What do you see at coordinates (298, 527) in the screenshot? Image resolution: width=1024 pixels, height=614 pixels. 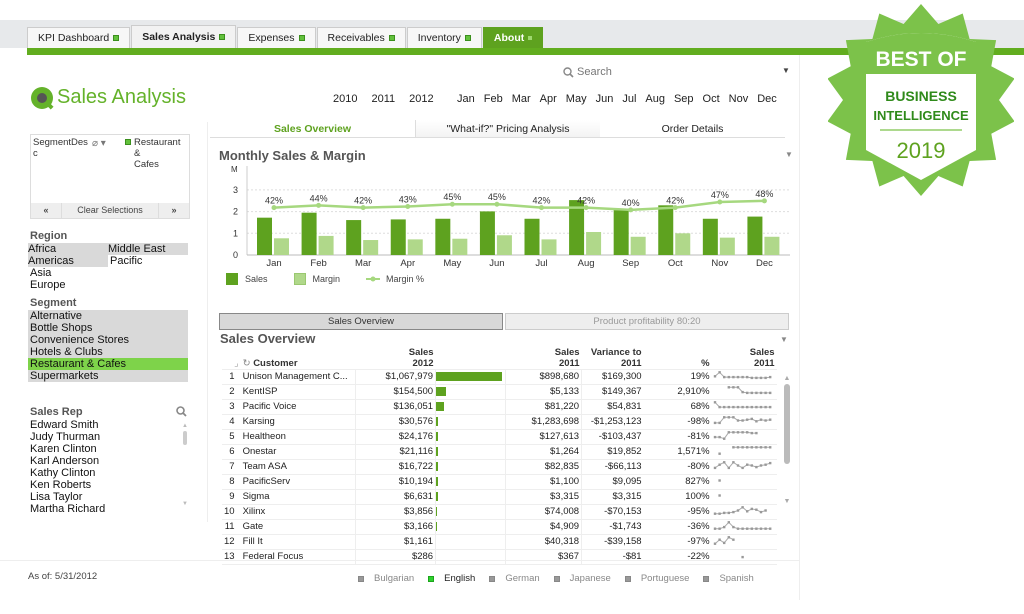 I see `customer-name: Gate` at bounding box center [298, 527].